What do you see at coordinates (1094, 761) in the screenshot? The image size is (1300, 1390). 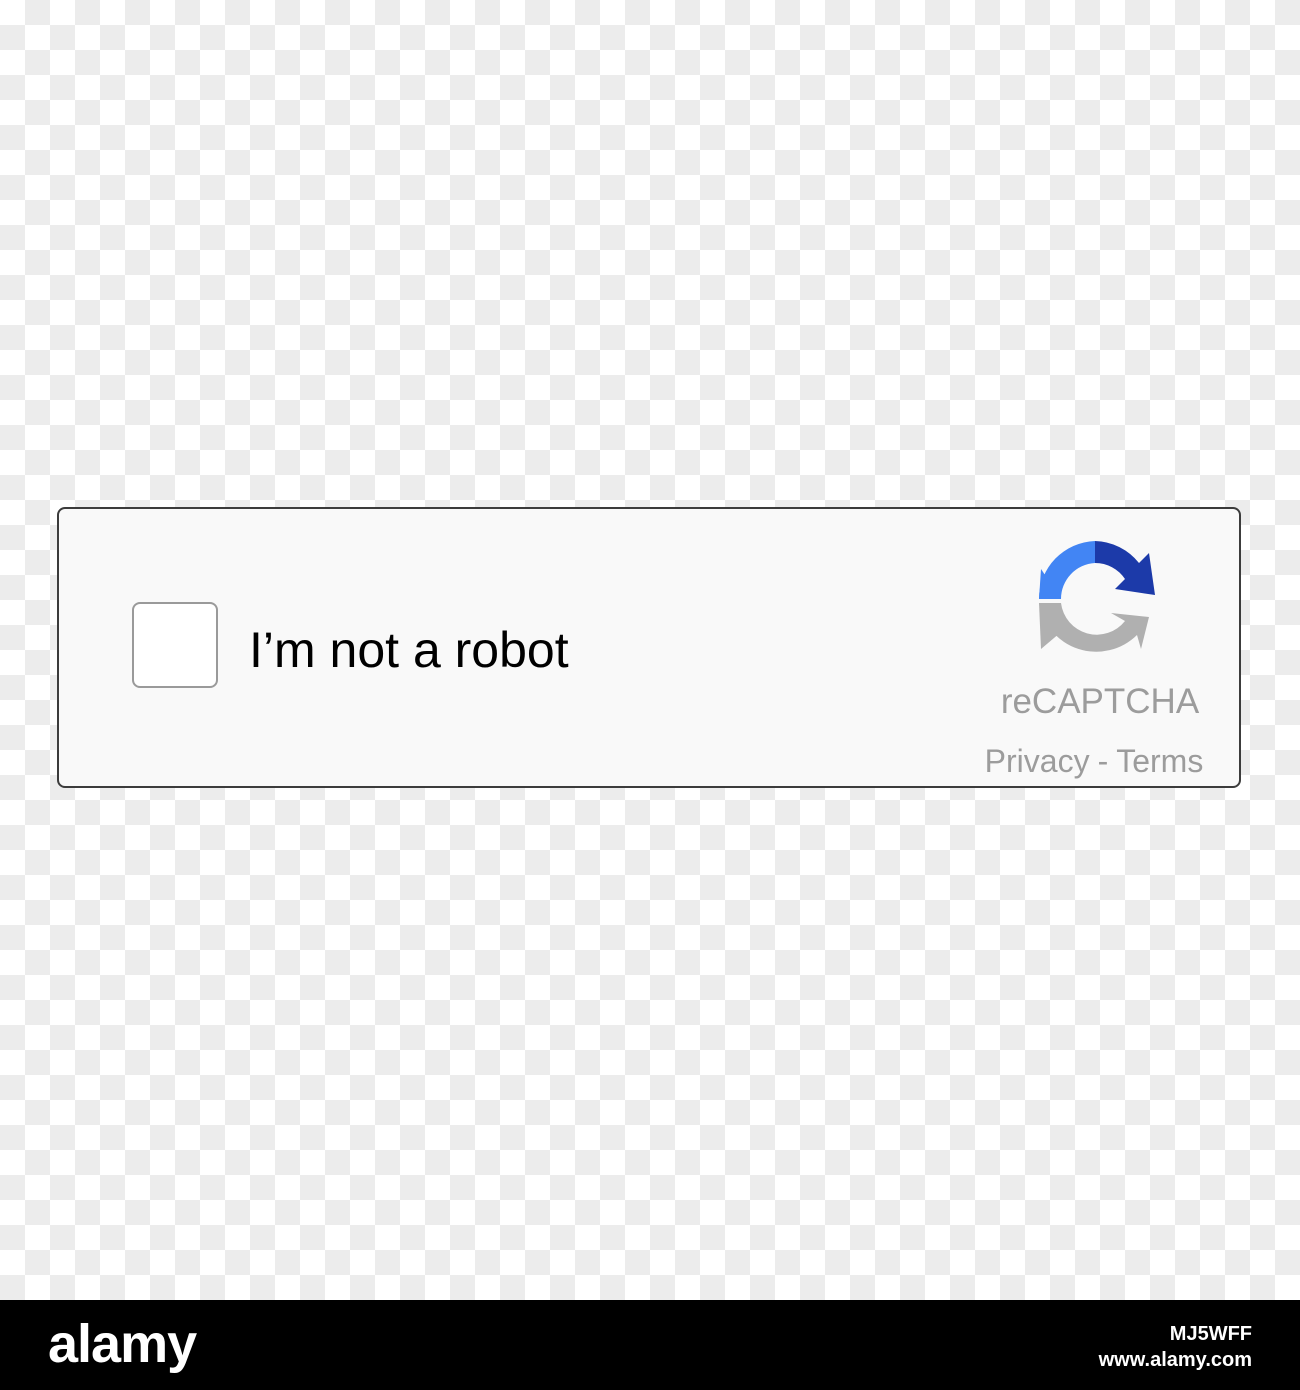 I see `policy-links: Privacy - Terms` at bounding box center [1094, 761].